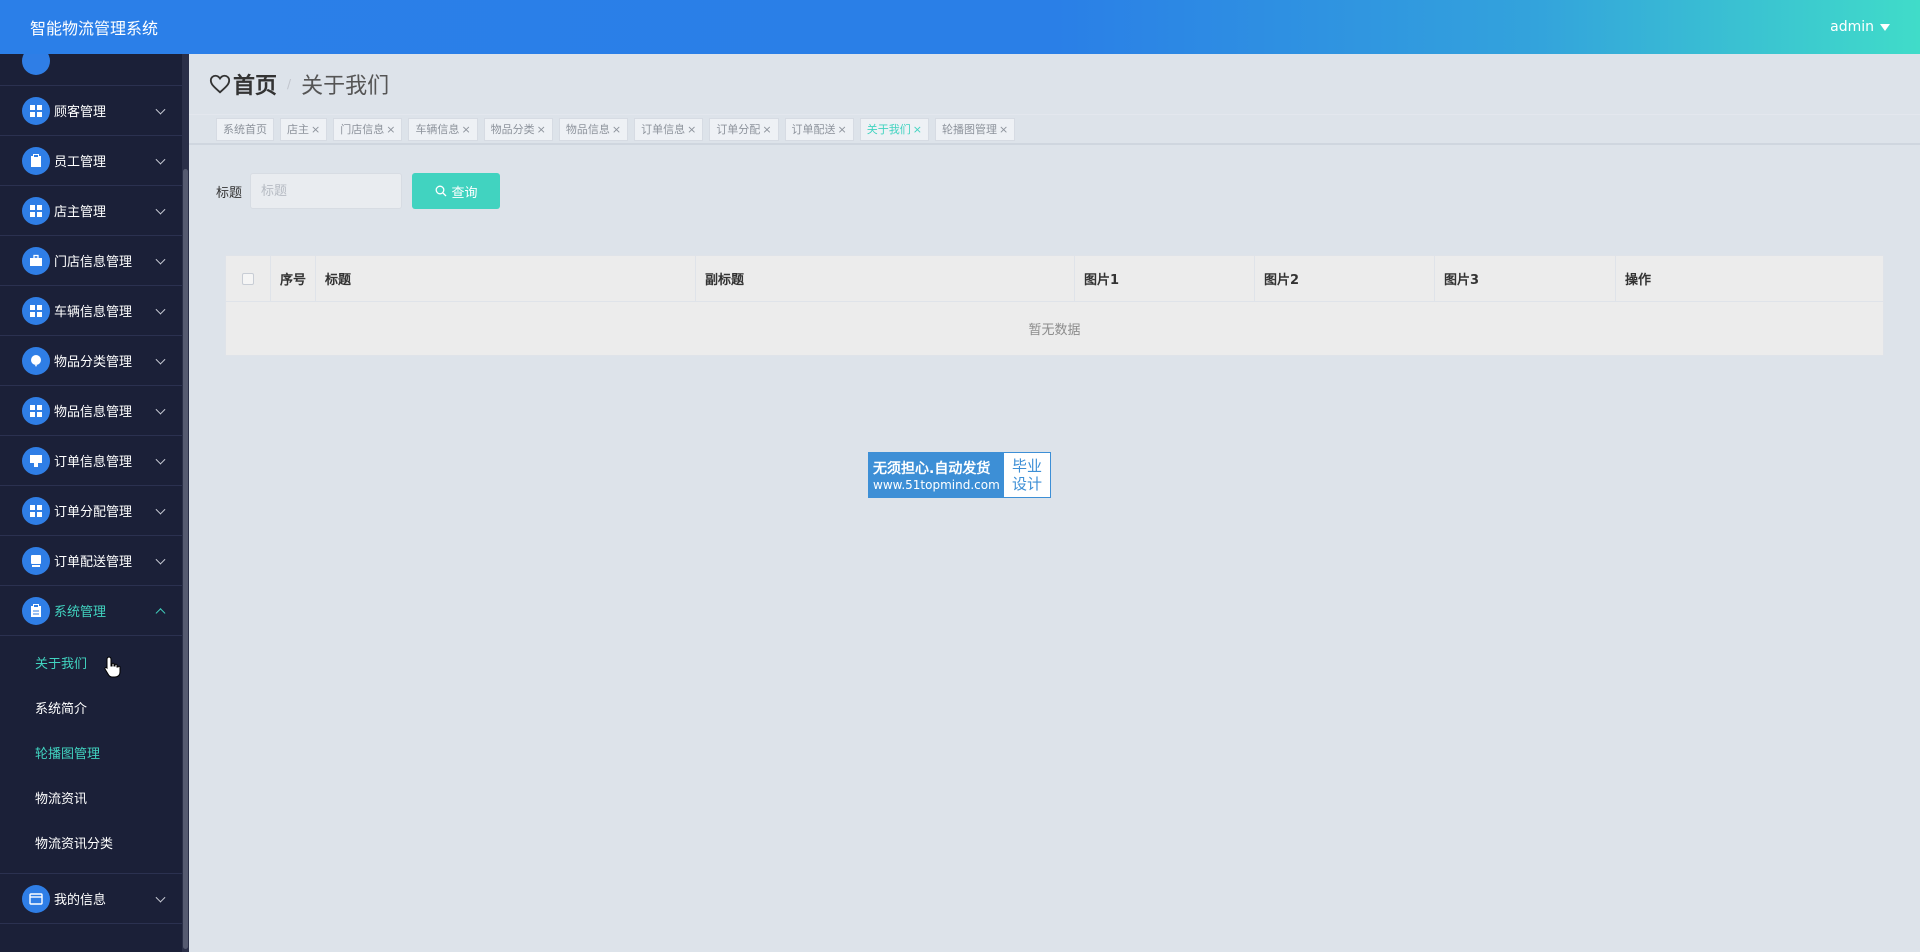  I want to click on caret-down-icon, so click(1885, 27).